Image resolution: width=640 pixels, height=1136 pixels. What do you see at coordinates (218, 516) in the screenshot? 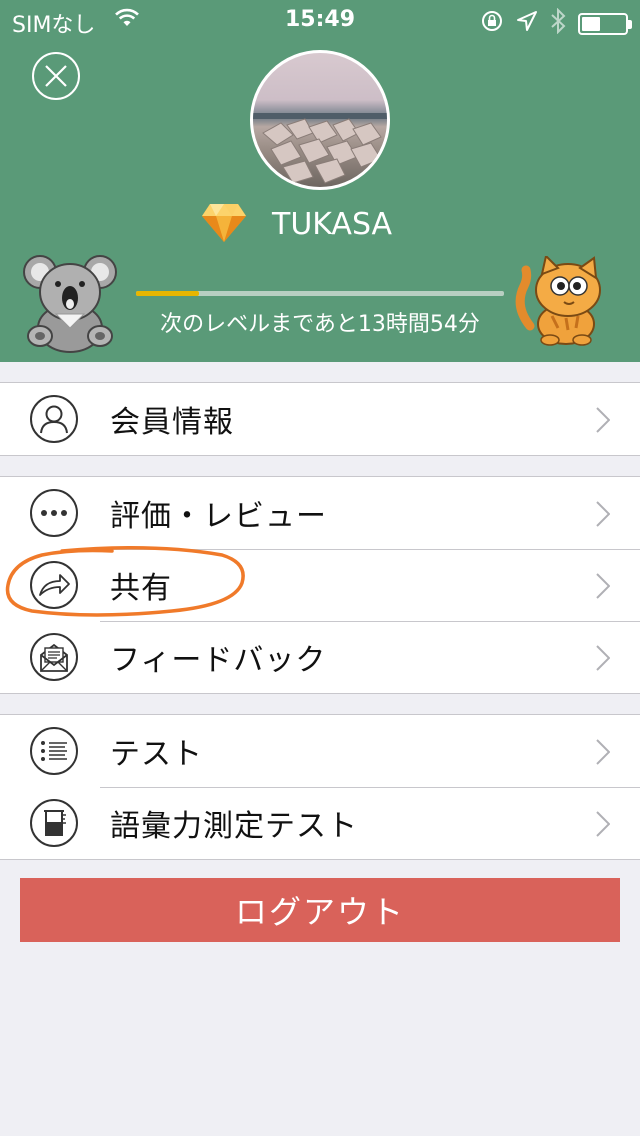
I see `menu-item-label: 評価・レビュー` at bounding box center [218, 516].